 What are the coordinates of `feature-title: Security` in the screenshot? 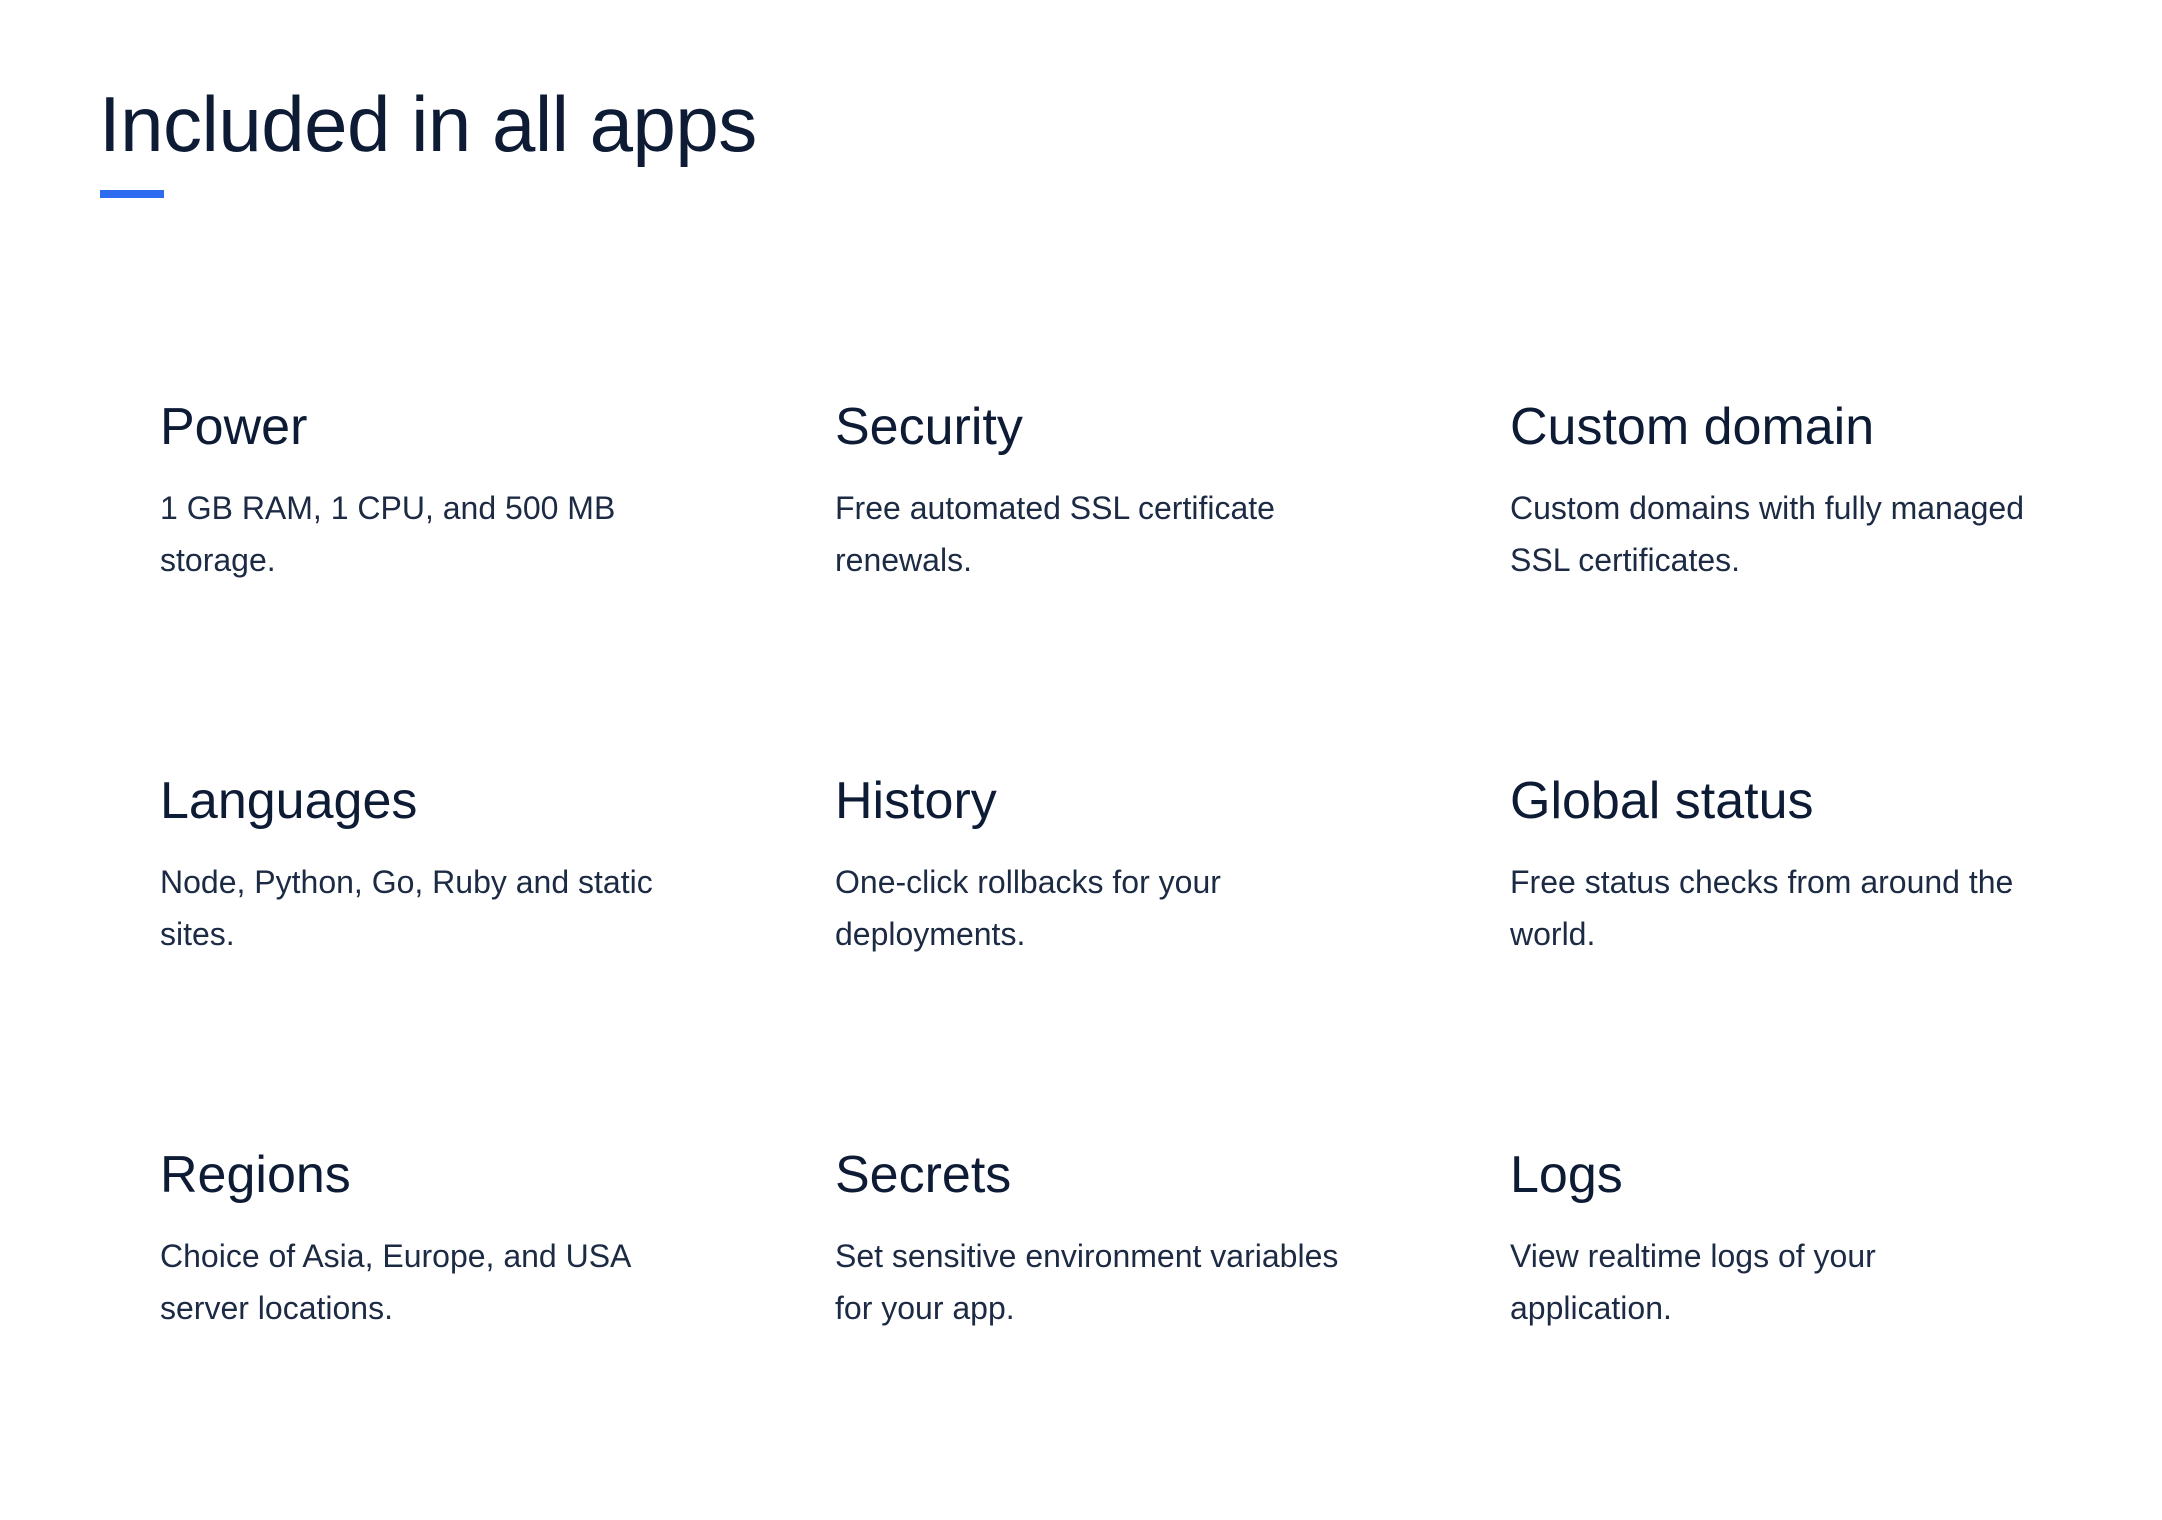 It's located at (929, 427).